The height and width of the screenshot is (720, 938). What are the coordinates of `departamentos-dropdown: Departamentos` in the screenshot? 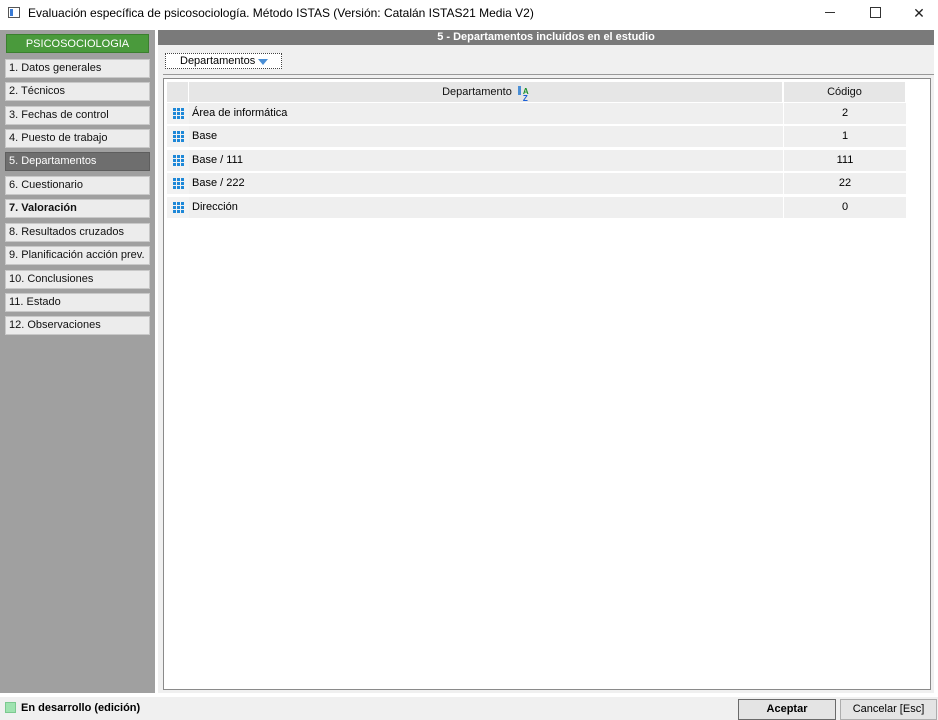 It's located at (223, 61).